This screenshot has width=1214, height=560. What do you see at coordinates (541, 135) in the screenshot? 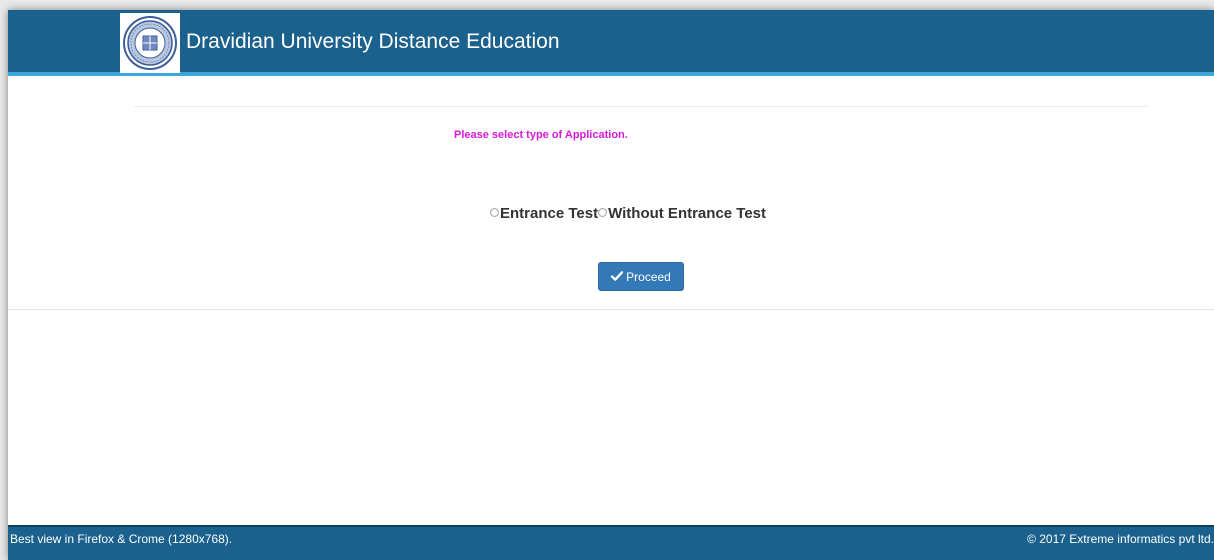
I see `selection-prompt: Please select type of Application.` at bounding box center [541, 135].